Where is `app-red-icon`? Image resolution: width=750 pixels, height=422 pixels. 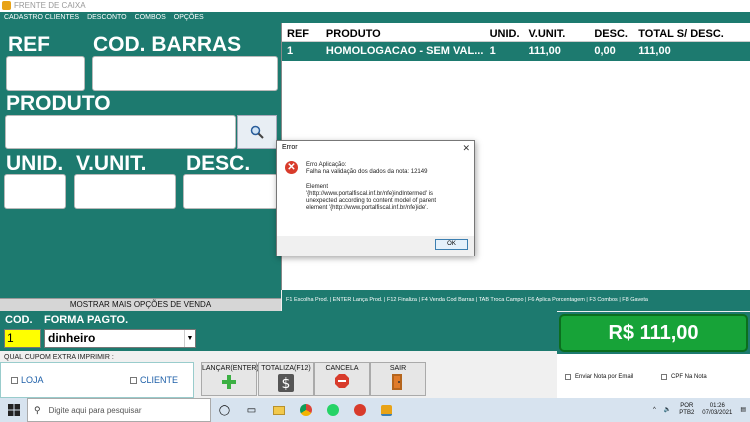
app-red-icon is located at coordinates (359, 410).